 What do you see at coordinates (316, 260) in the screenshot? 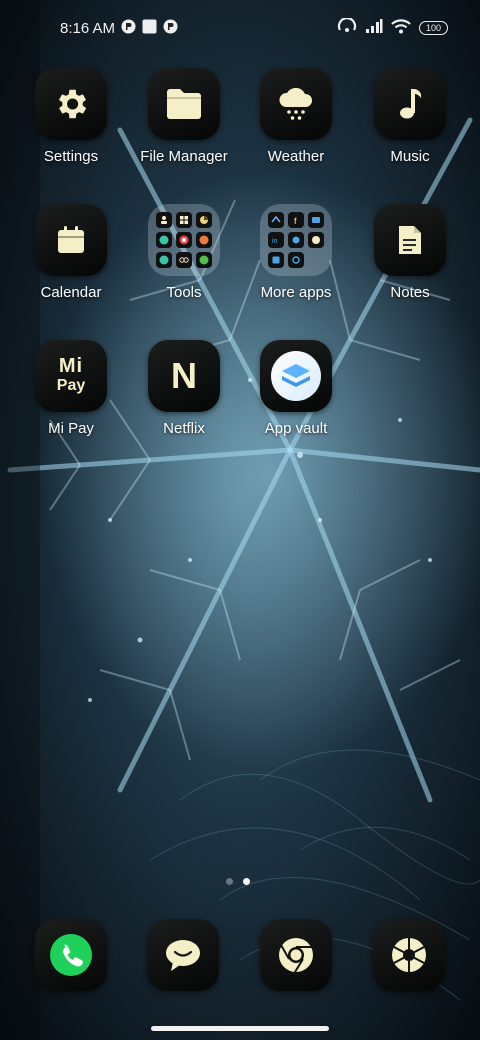
I see `mini-app-empty` at bounding box center [316, 260].